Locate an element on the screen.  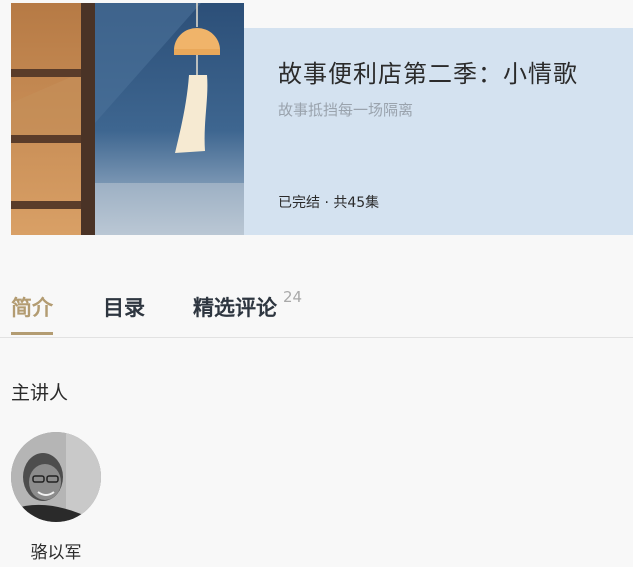
tab-catalog: 目录 is located at coordinates (124, 312).